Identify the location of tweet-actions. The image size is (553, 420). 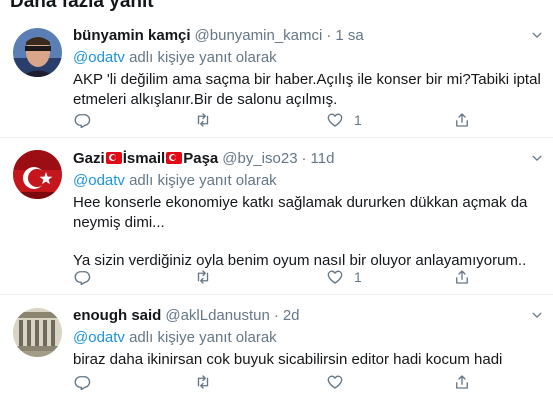
(273, 382).